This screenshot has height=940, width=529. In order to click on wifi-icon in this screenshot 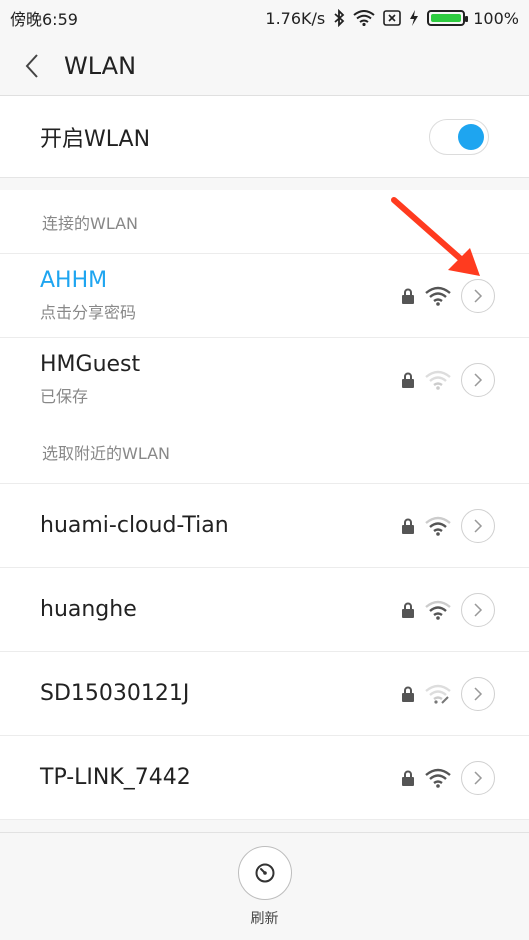, I will do `click(364, 18)`.